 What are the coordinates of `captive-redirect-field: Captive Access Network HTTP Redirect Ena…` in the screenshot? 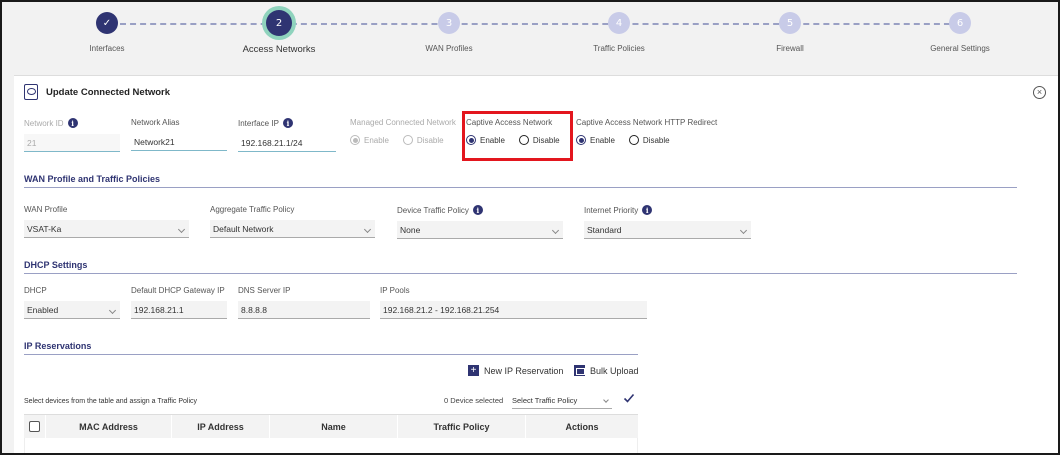 It's located at (656, 131).